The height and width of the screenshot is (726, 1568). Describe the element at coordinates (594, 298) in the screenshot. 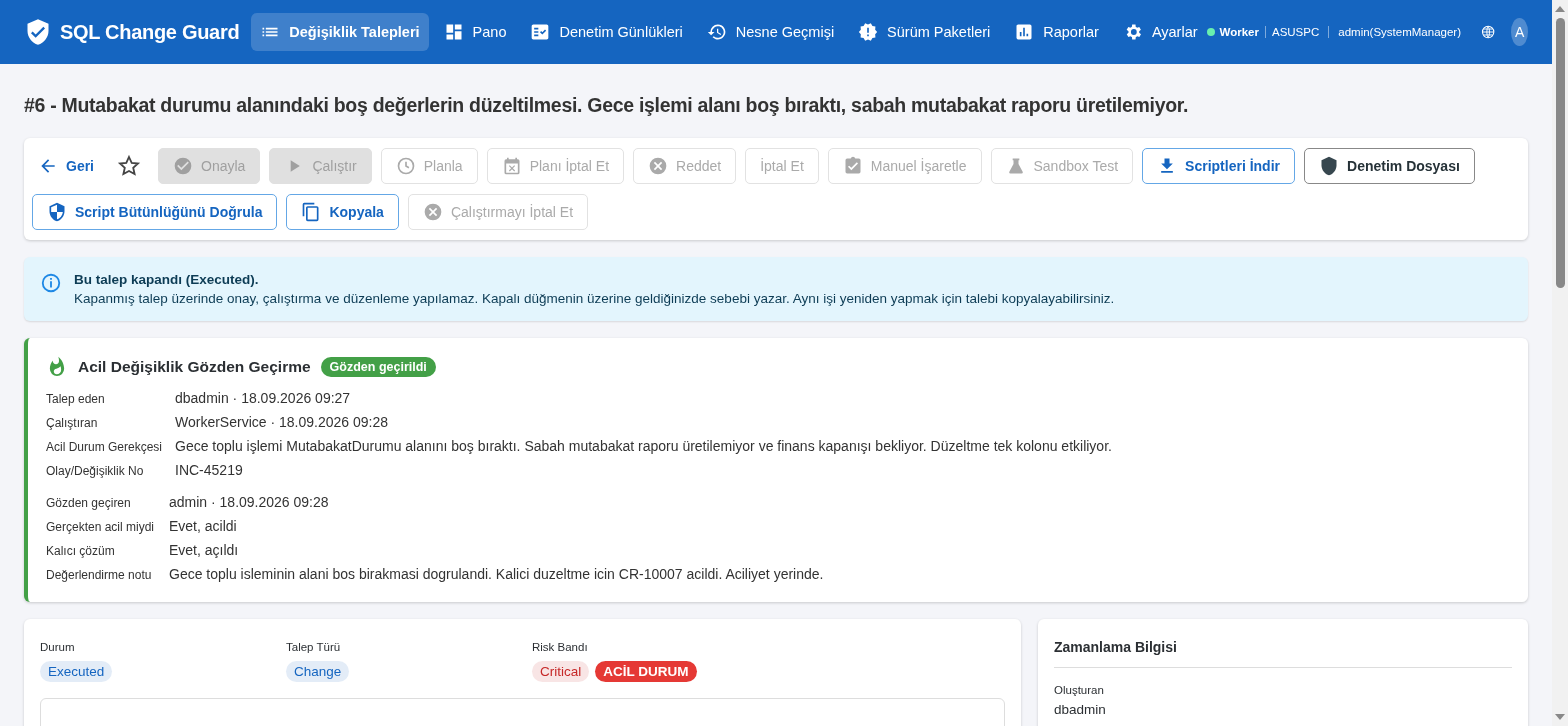

I see `alert-message: Kapanmış talep üzerinde onay, çalıştırma ve düzenleme yapılamaz. Kapalı düğmenin üzerine geldiğinizde sebebi yazar. Aynı işi yeniden yapmak için talebi kopyalayabilirsiniz.` at that location.